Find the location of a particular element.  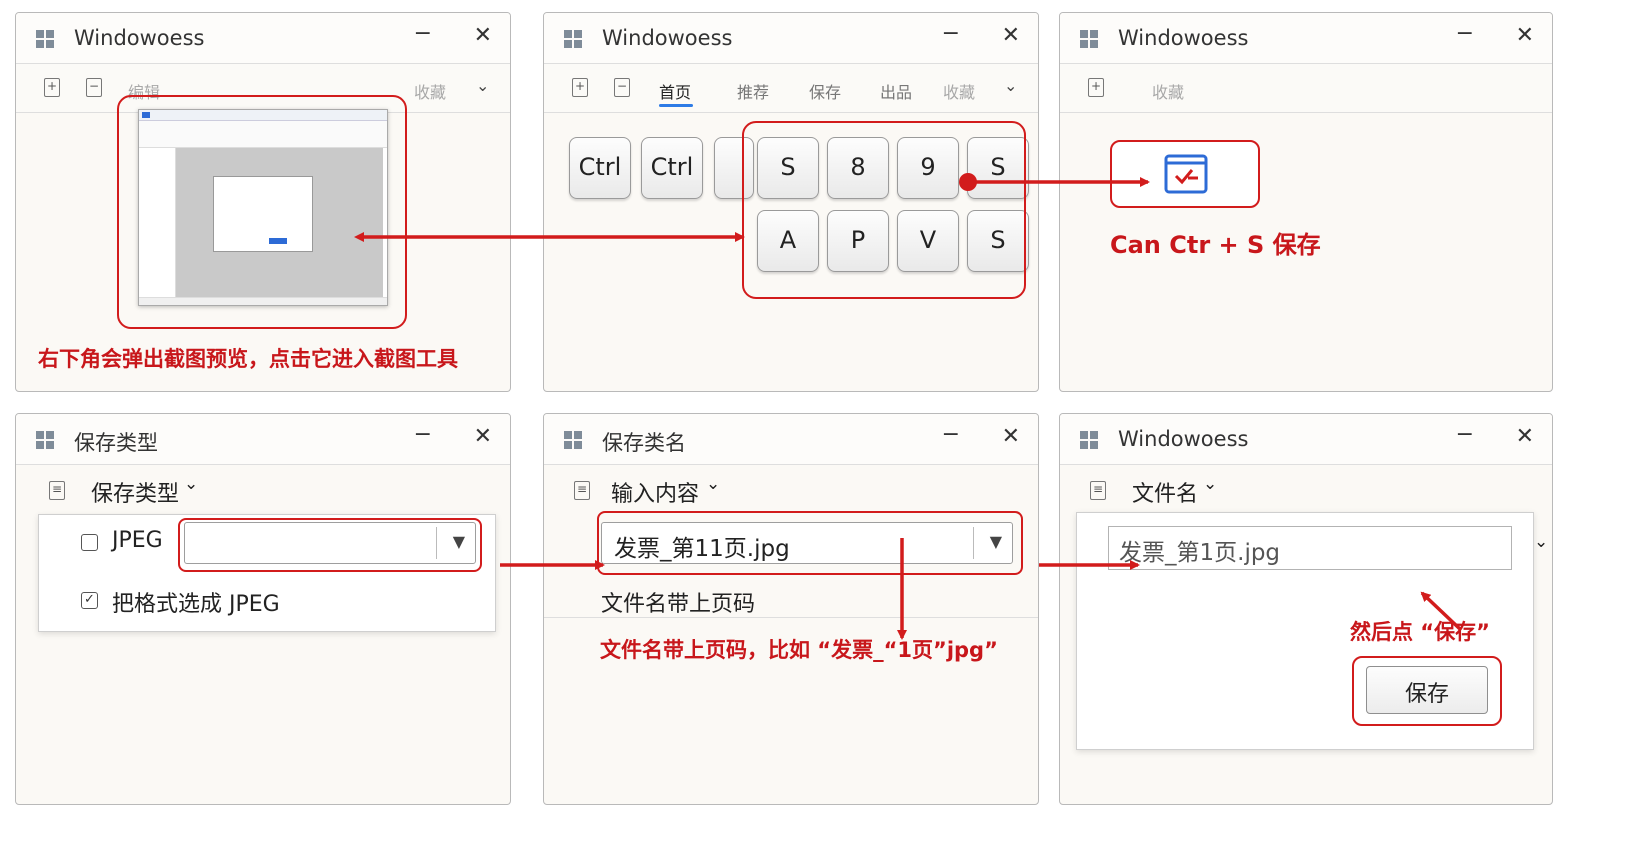

window-title: 保存类名 is located at coordinates (644, 443).